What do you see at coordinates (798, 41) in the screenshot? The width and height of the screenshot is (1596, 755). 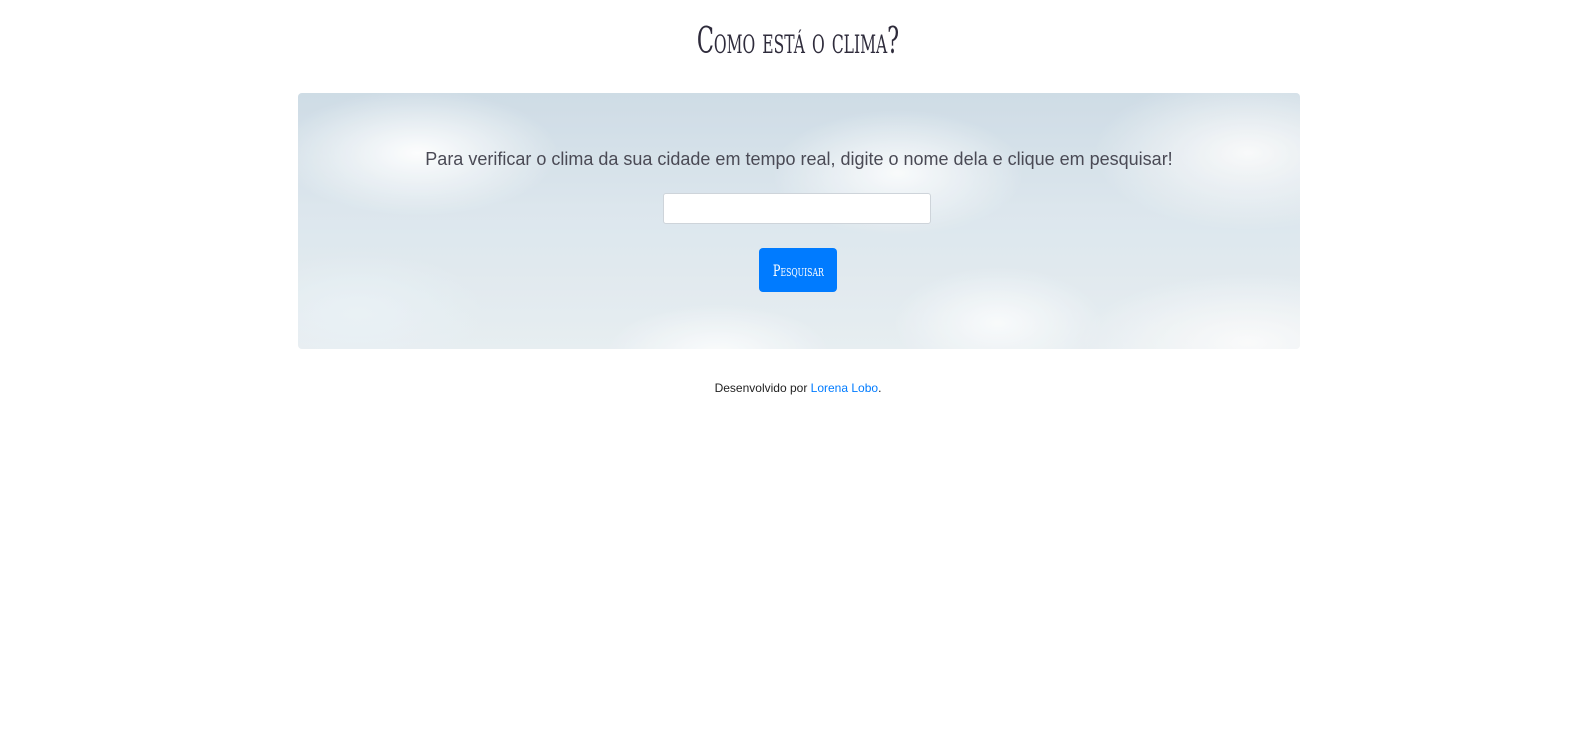 I see `page-title: Como está o clima?` at bounding box center [798, 41].